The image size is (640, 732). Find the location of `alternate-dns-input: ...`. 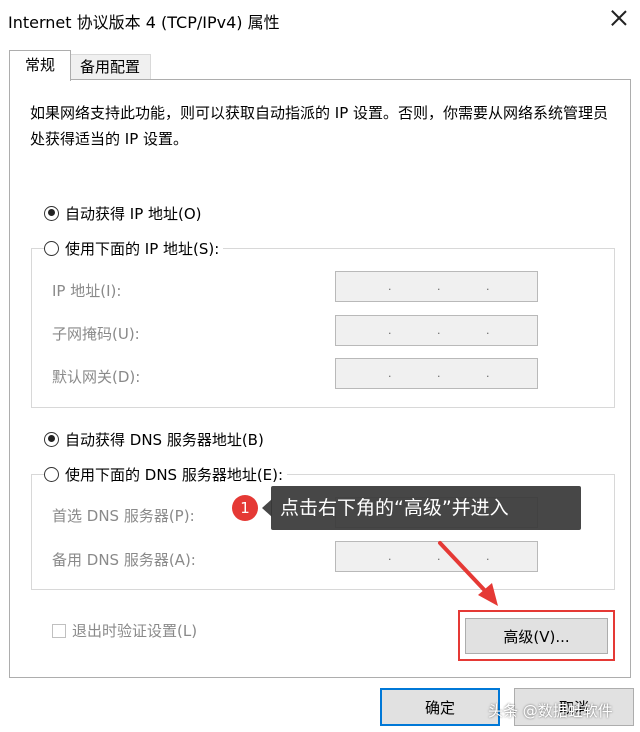

alternate-dns-input: ... is located at coordinates (436, 556).